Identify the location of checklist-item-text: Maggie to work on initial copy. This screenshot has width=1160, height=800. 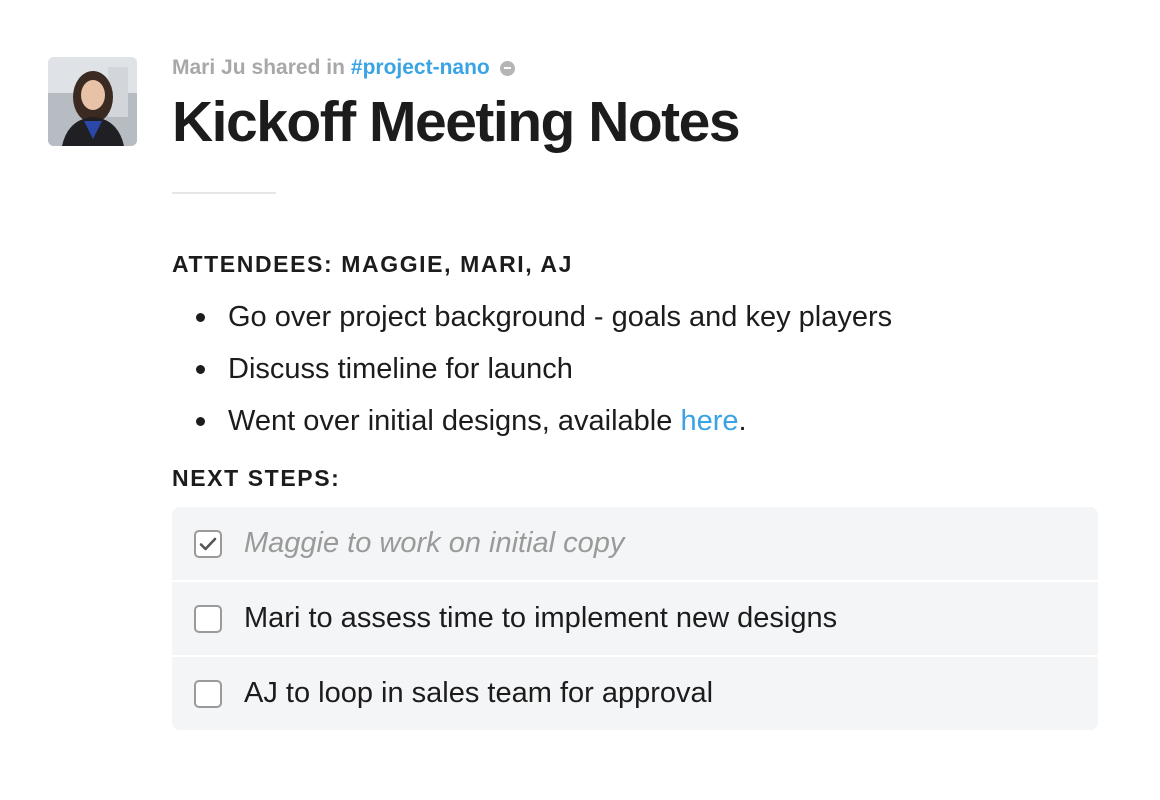
(434, 543).